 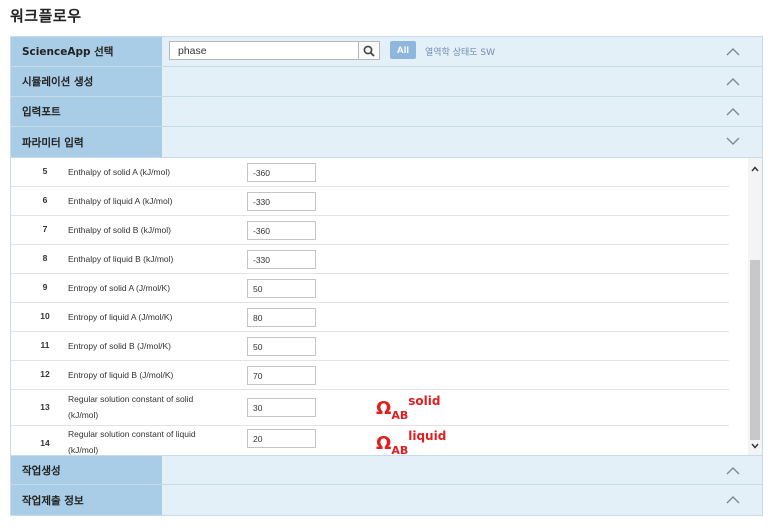 I want to click on section-job-create: 작업생성, so click(x=386, y=470).